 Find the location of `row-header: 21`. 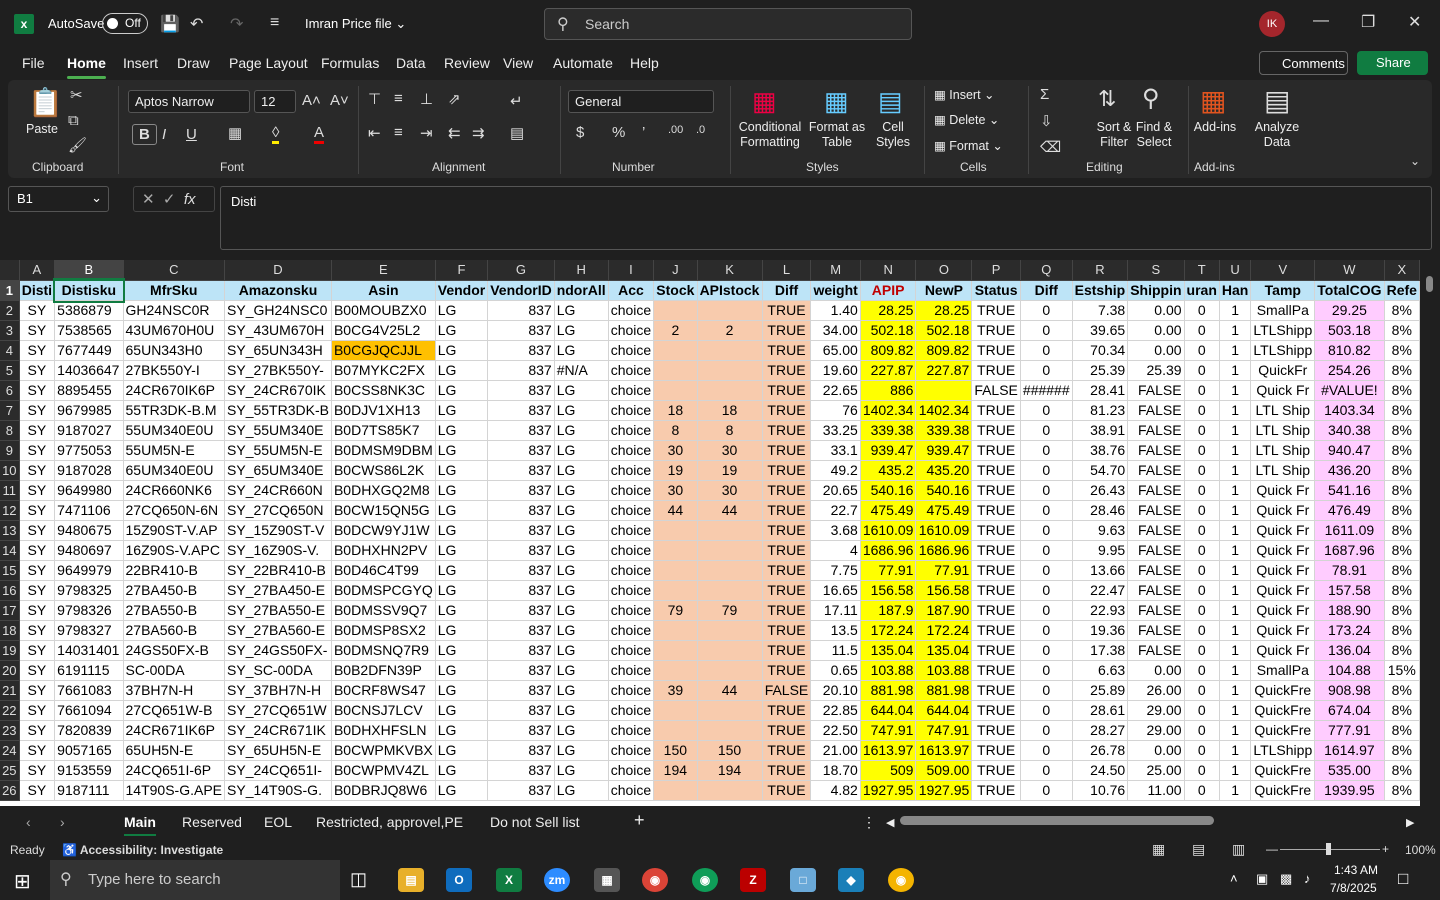

row-header: 21 is located at coordinates (10, 690).